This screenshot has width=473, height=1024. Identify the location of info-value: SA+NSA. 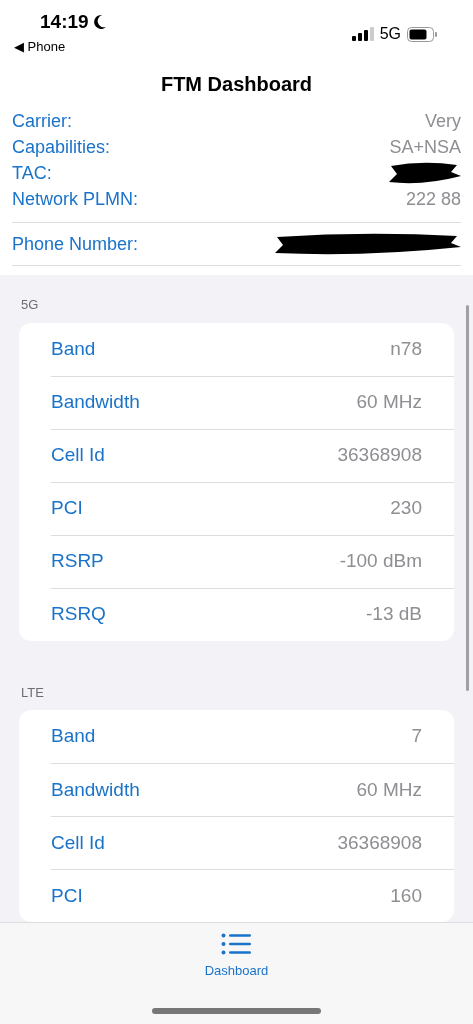
(425, 147).